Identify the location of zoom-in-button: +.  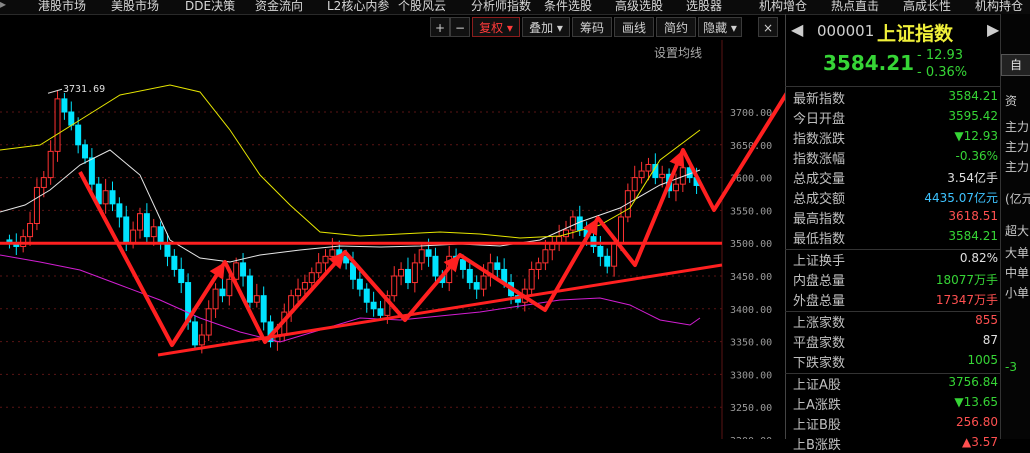
(440, 27).